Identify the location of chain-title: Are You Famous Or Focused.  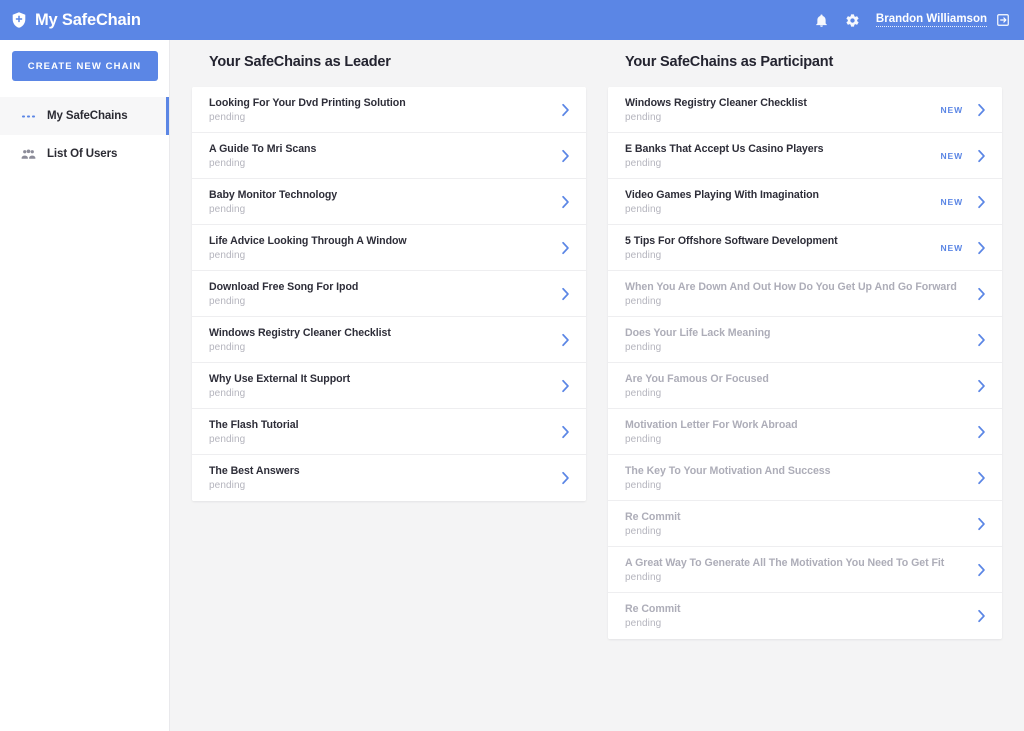
(697, 378).